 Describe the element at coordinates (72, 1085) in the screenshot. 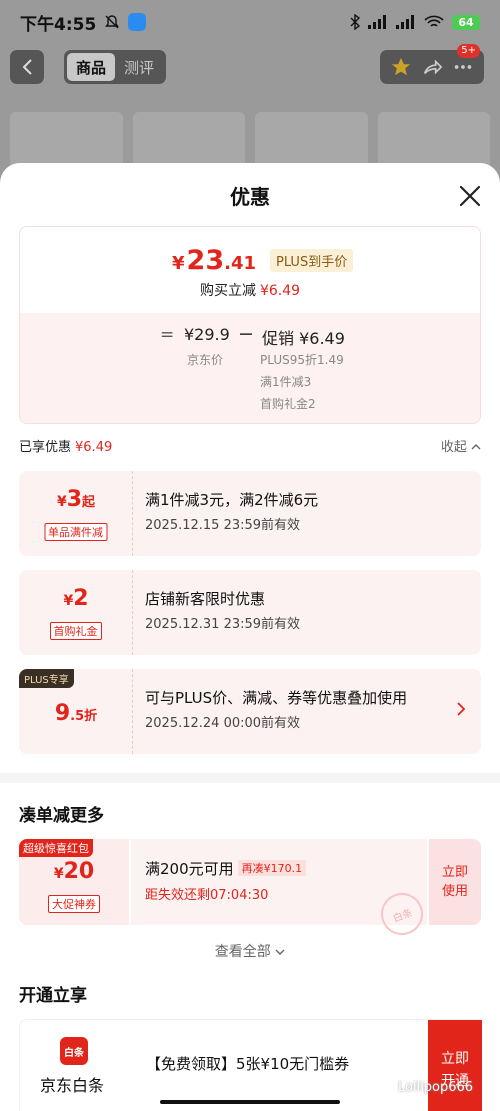

I see `baitiao-name: 京东白条` at that location.